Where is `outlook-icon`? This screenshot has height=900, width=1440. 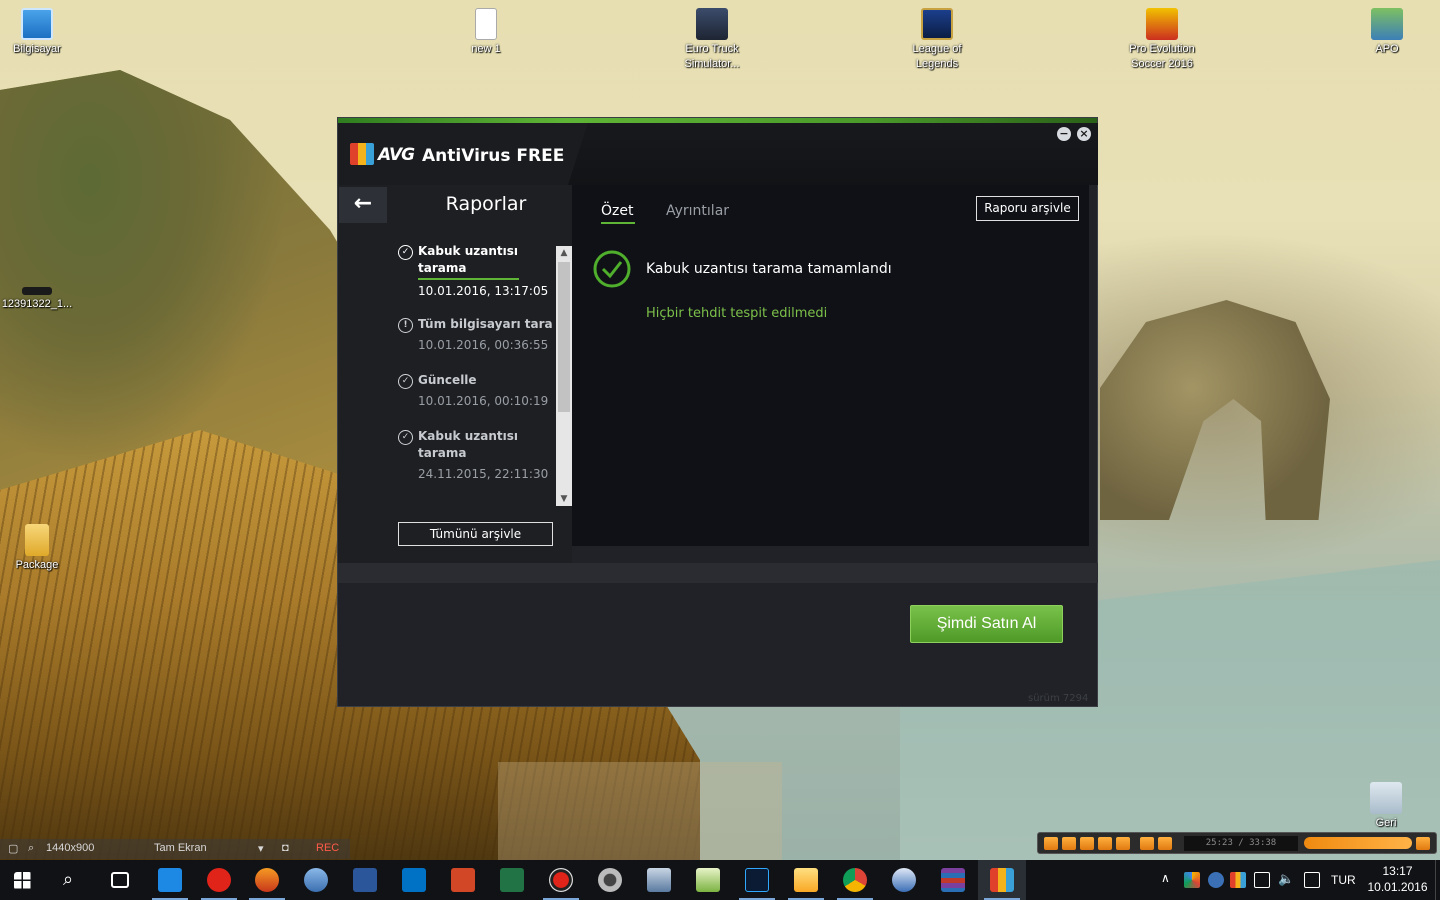
outlook-icon is located at coordinates (414, 880).